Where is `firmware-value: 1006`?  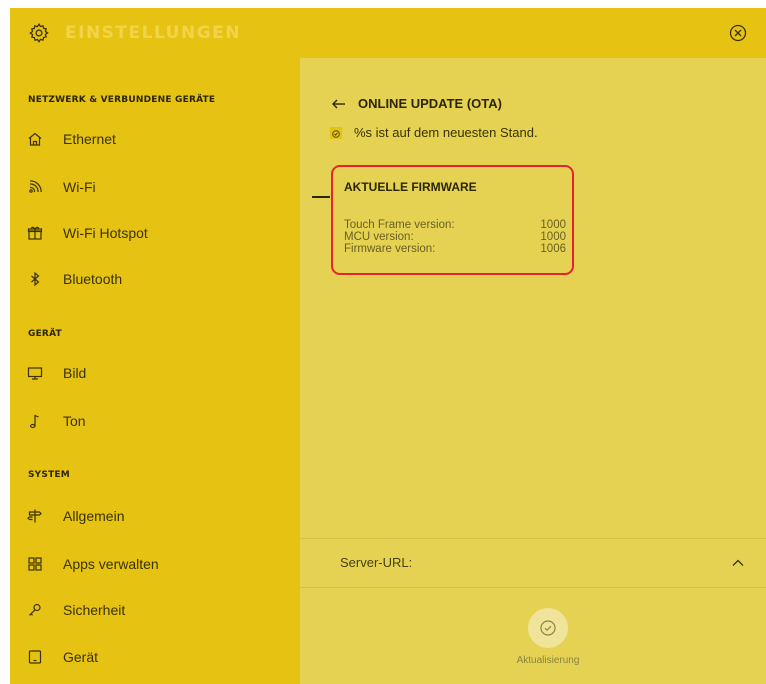
firmware-value: 1006 is located at coordinates (553, 249).